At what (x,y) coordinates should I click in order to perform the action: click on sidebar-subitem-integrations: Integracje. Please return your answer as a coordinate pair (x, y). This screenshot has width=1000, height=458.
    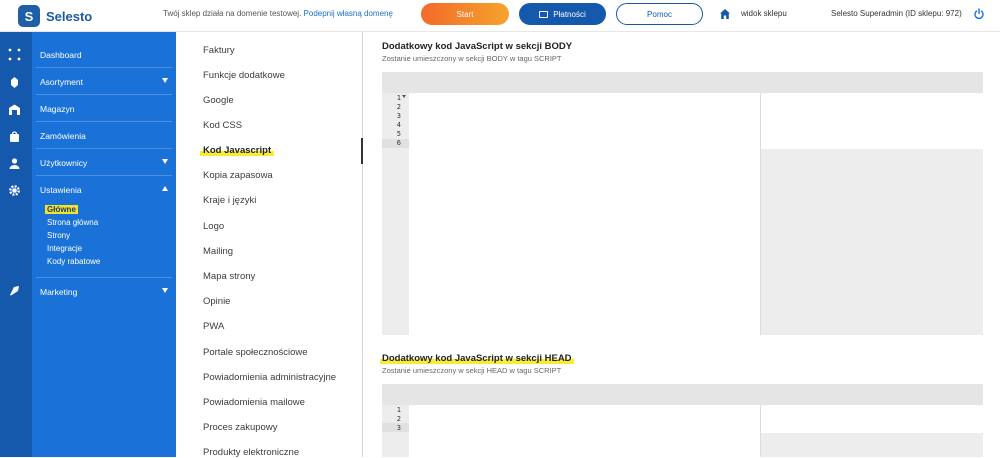
    Looking at the image, I should click on (64, 248).